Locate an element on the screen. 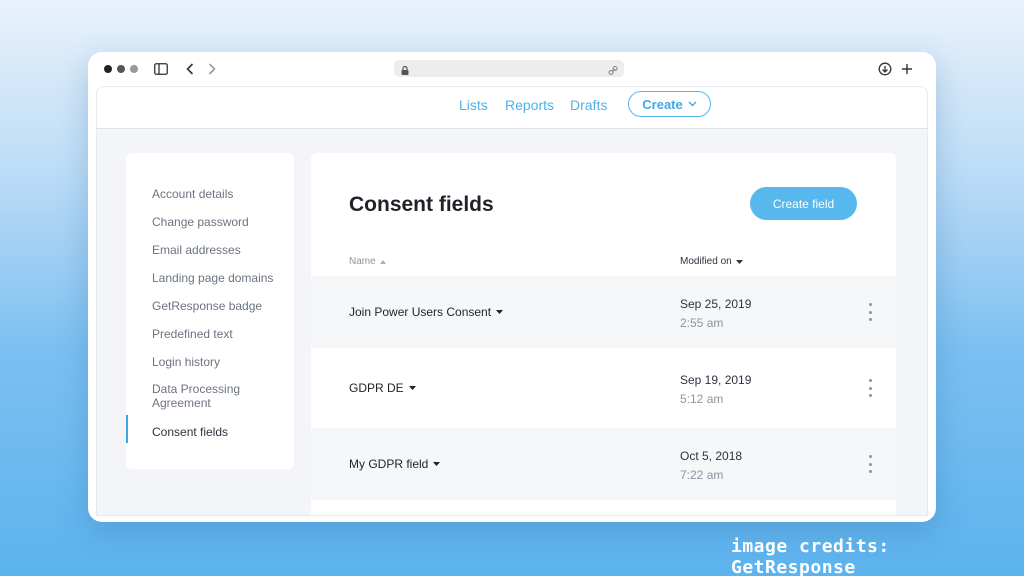 This screenshot has height=576, width=1024. row-name-dropdown: Join Power Users Consent is located at coordinates (426, 312).